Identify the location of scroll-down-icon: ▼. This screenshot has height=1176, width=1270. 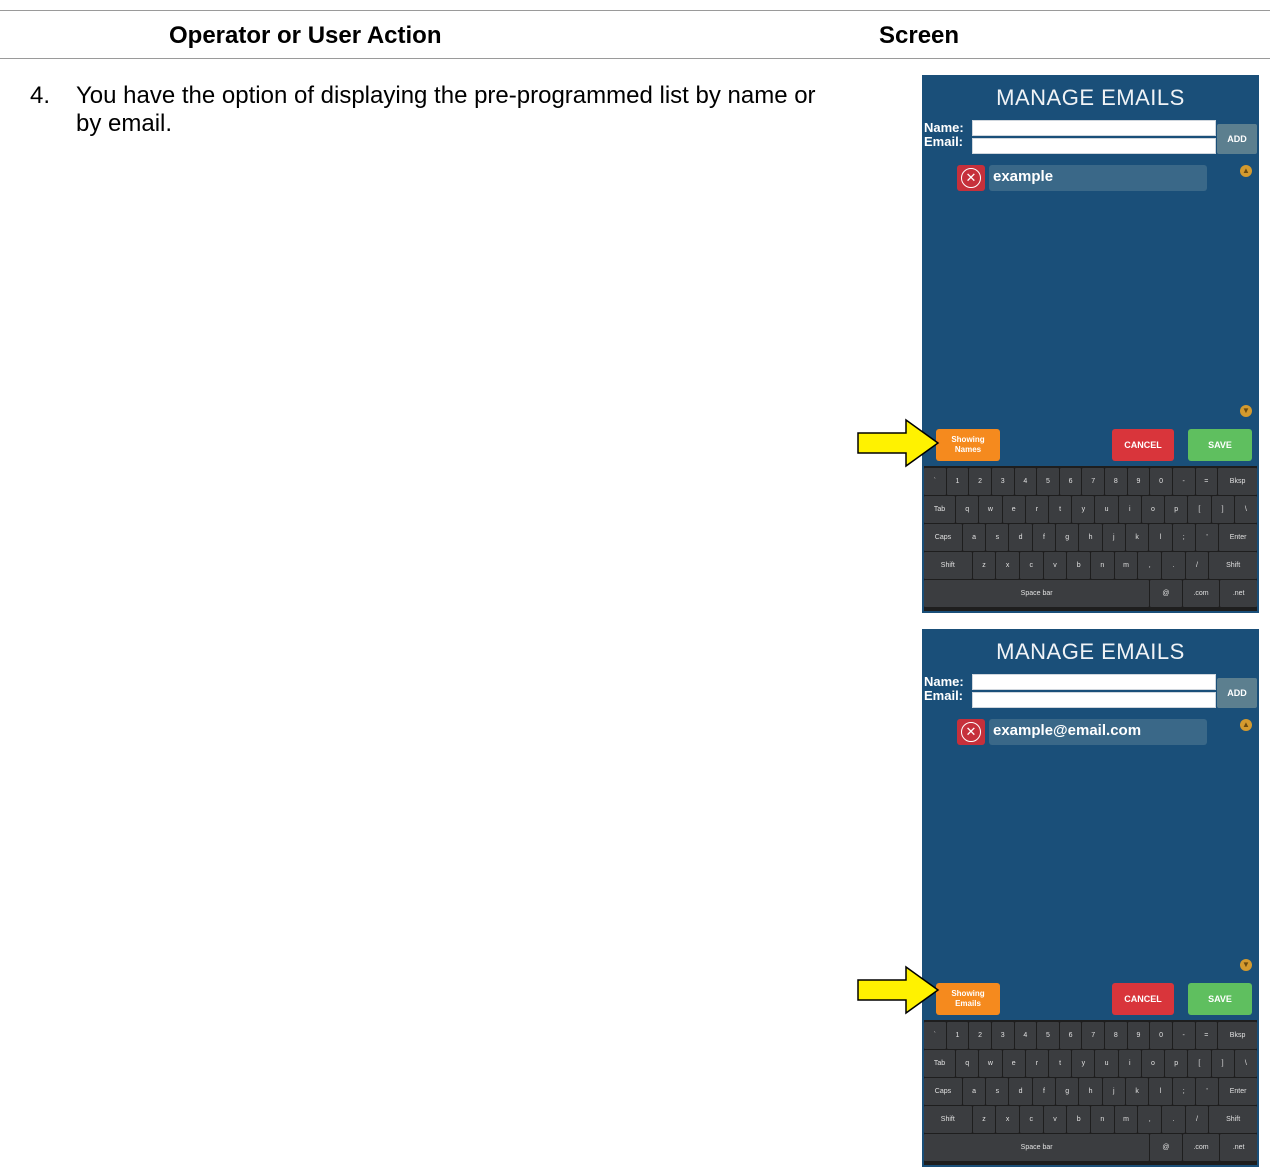
(1246, 965).